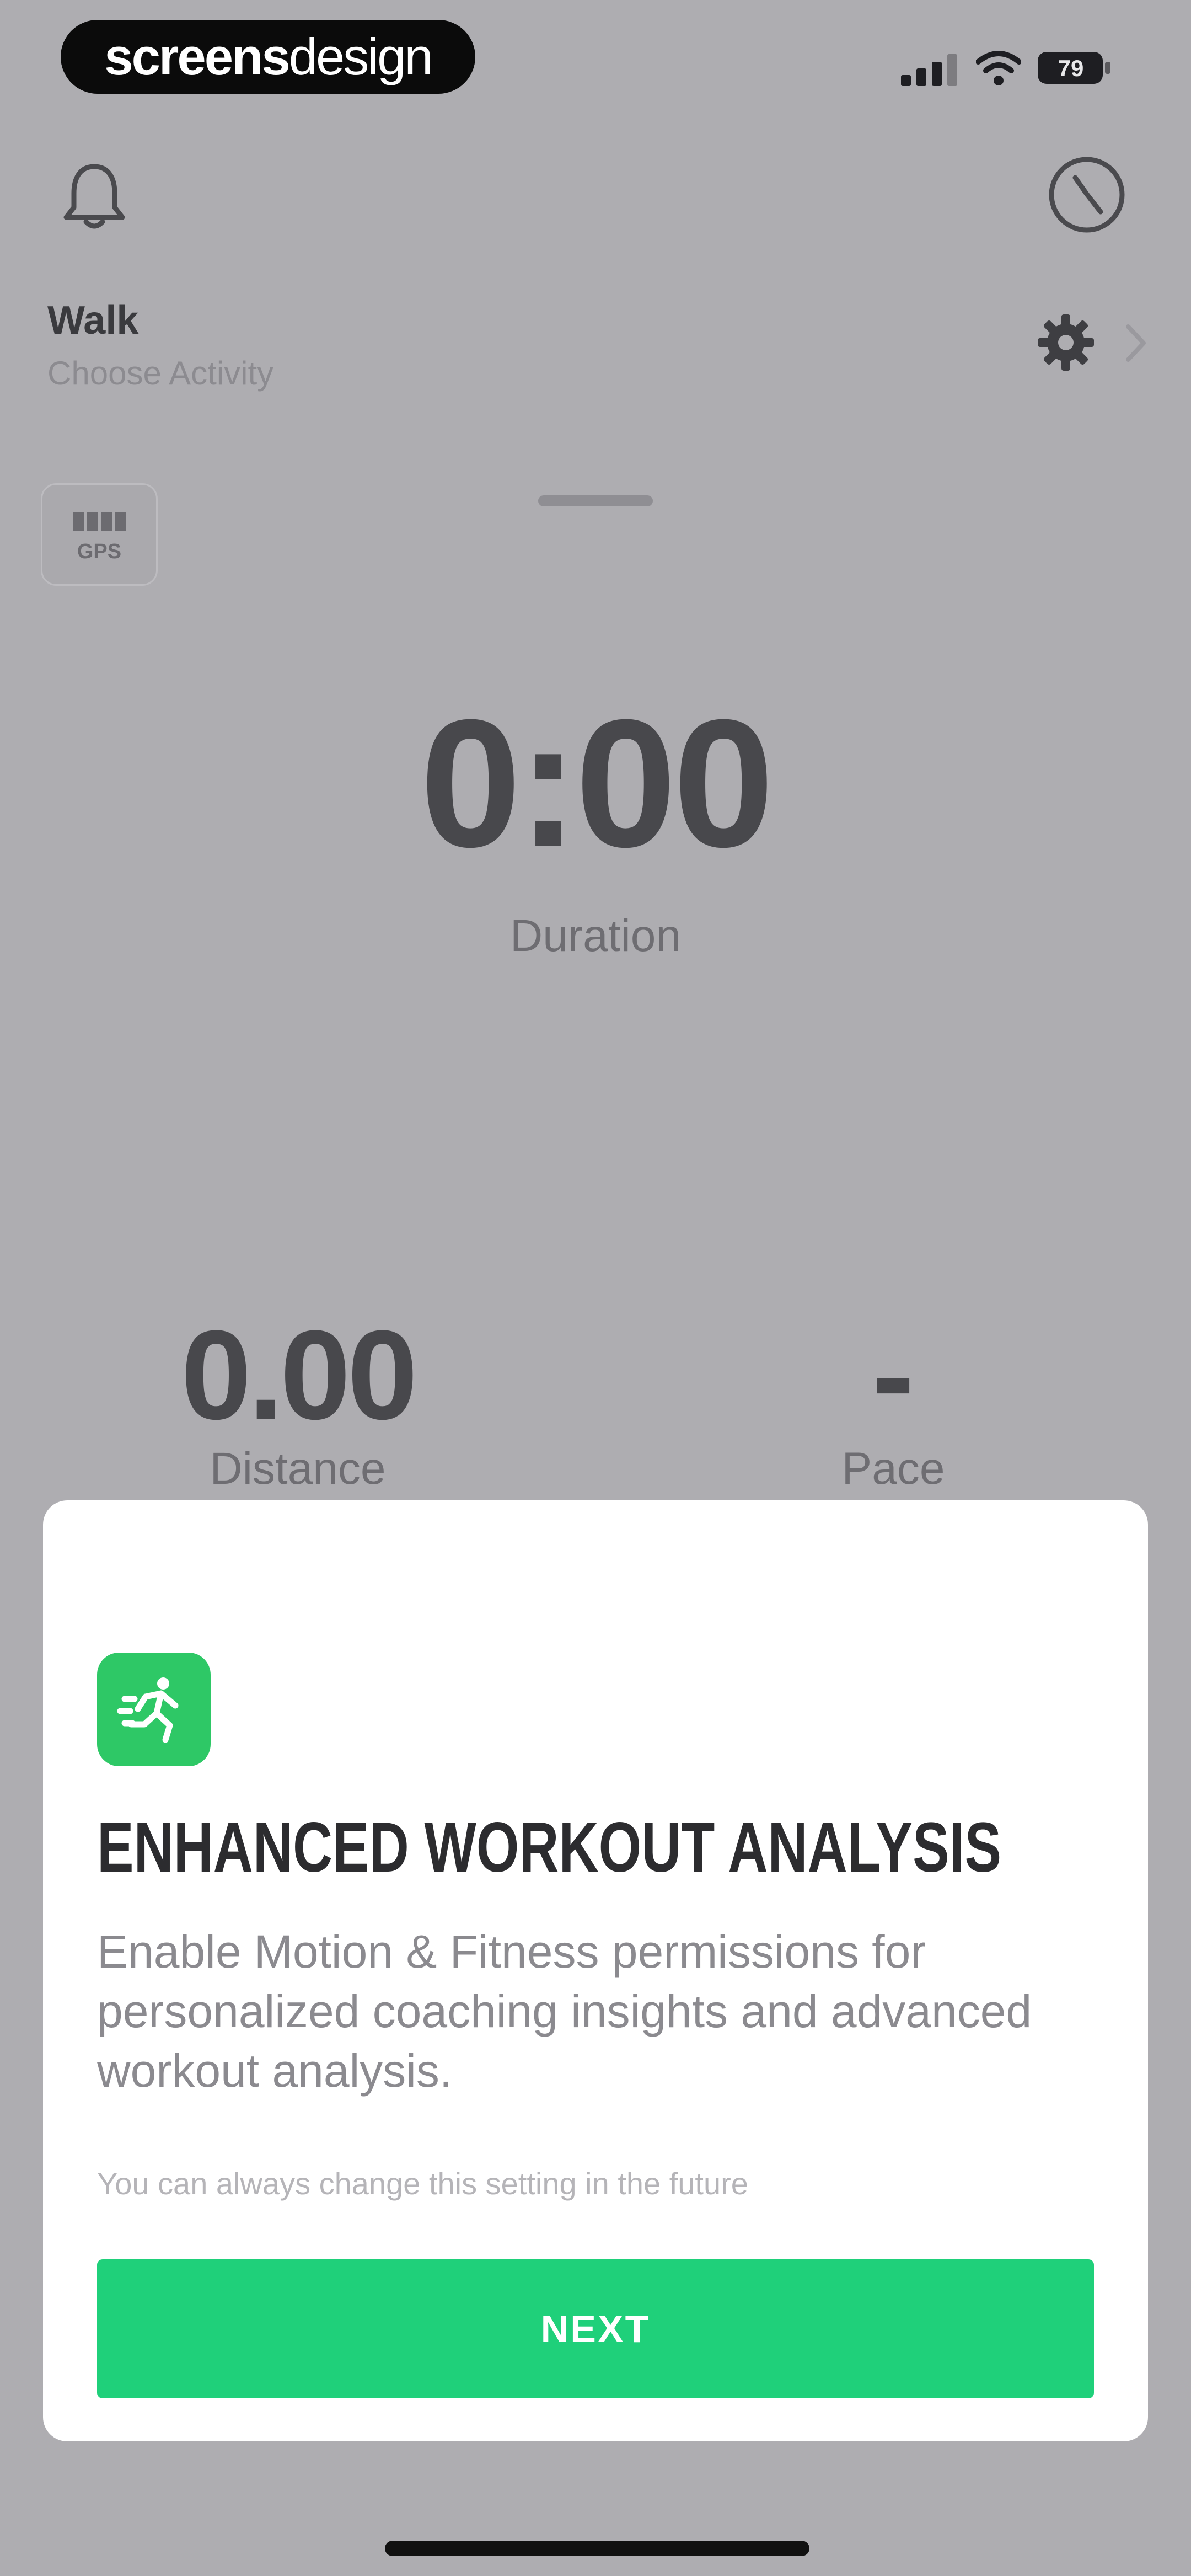 This screenshot has height=2576, width=1191. What do you see at coordinates (100, 521) in the screenshot?
I see `gps-signal-icon` at bounding box center [100, 521].